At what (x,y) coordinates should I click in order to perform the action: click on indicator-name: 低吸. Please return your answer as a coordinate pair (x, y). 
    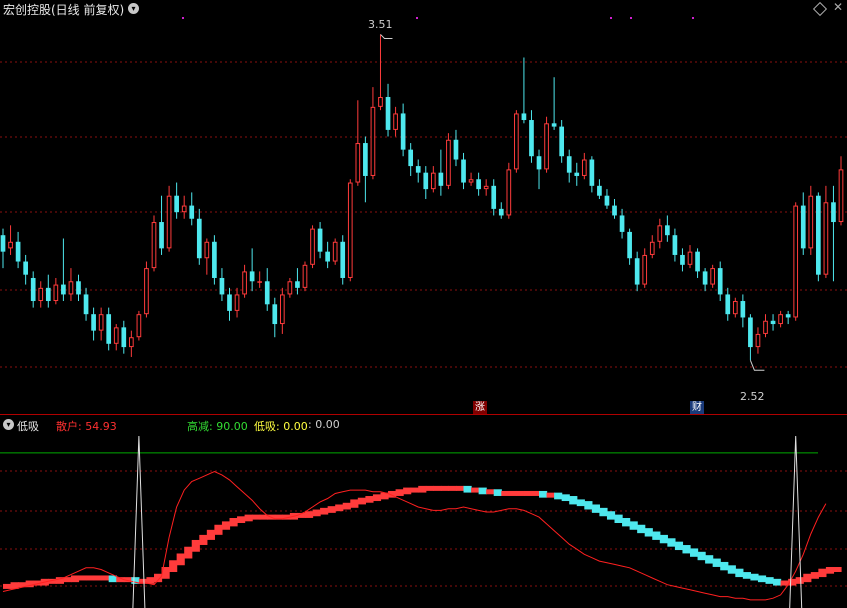
    Looking at the image, I should click on (28, 426).